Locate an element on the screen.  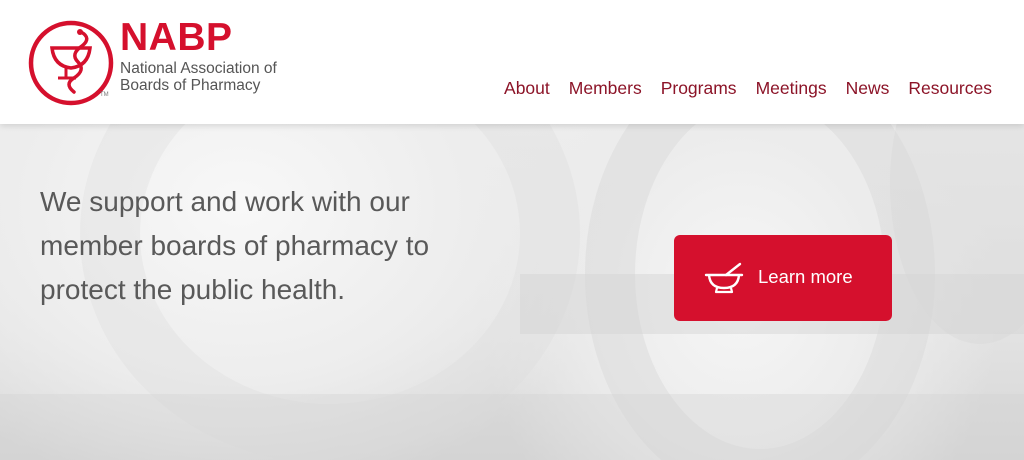
hero-headline-line-2: member boards of pharmacy to is located at coordinates (235, 245).